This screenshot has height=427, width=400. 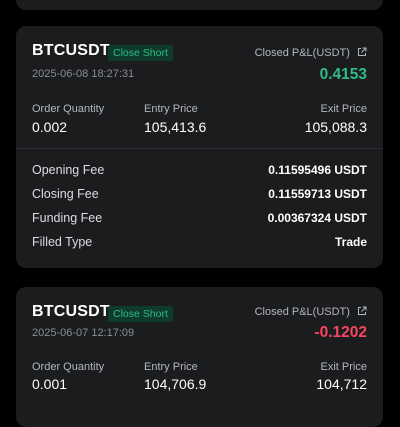 I want to click on divider, so click(x=199, y=148).